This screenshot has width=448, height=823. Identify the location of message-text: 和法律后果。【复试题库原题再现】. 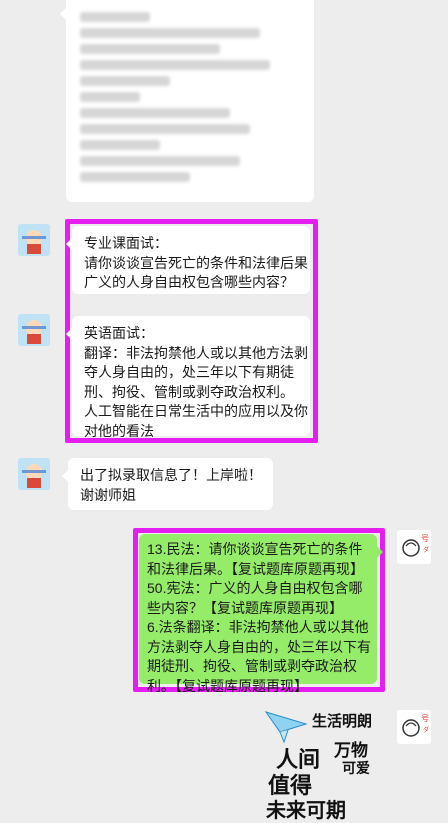
(255, 568).